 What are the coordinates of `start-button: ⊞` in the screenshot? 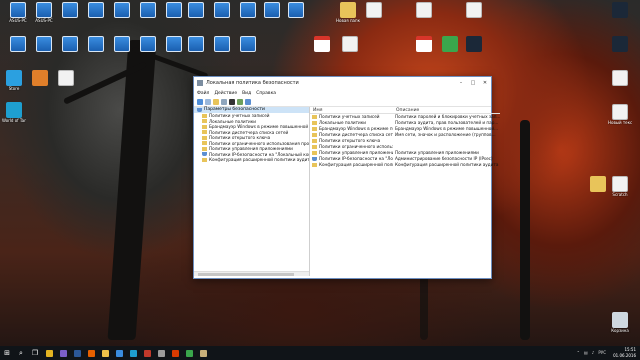 It's located at (7, 353).